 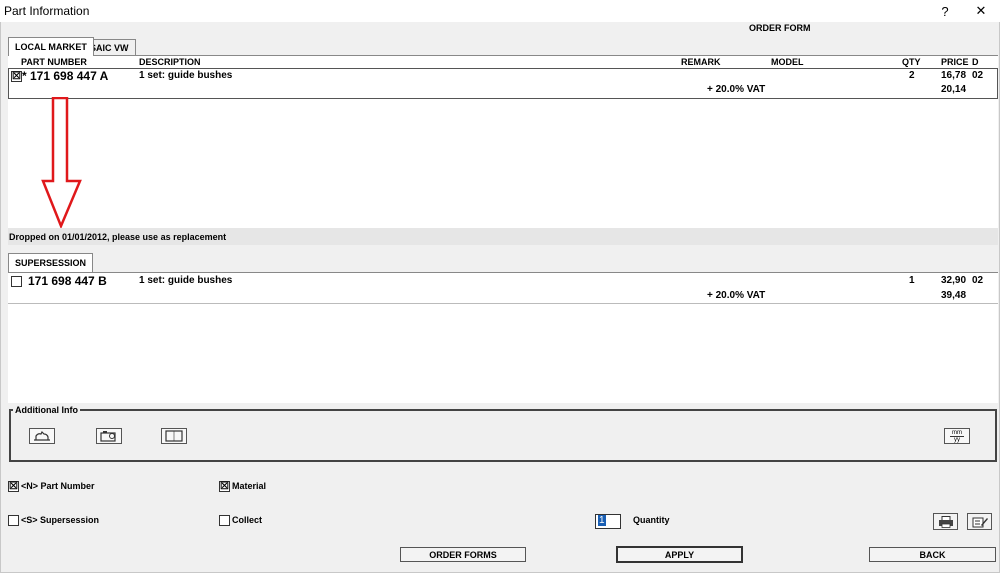 What do you see at coordinates (65, 76) in the screenshot?
I see `part-number: * 171 698 447 A` at bounding box center [65, 76].